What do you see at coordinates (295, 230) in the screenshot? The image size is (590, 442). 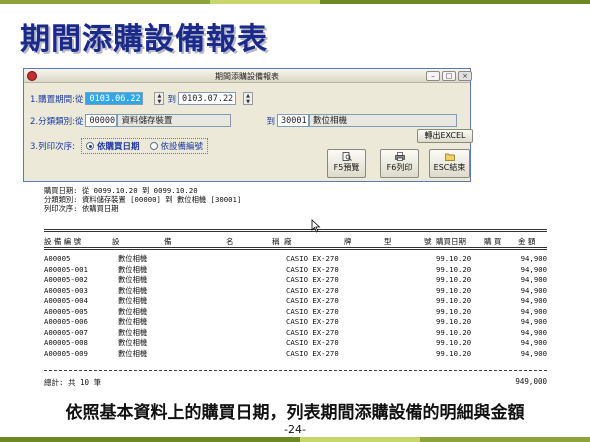 I see `report-rule-top` at bounding box center [295, 230].